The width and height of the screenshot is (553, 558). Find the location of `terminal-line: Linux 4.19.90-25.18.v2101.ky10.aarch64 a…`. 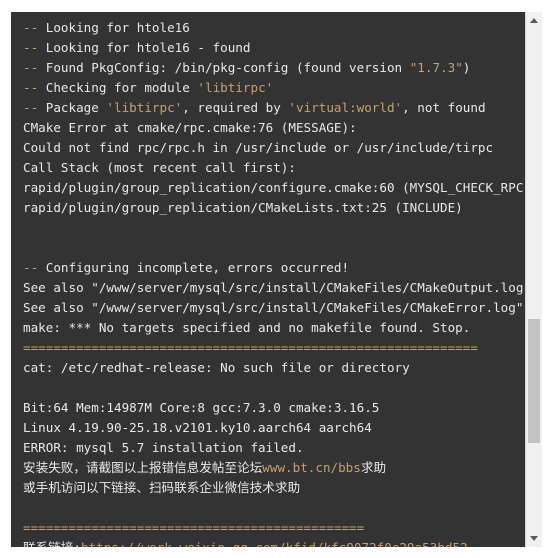

terminal-line: Linux 4.19.90-25.18.v2101.ky10.aarch64 a… is located at coordinates (268, 428).